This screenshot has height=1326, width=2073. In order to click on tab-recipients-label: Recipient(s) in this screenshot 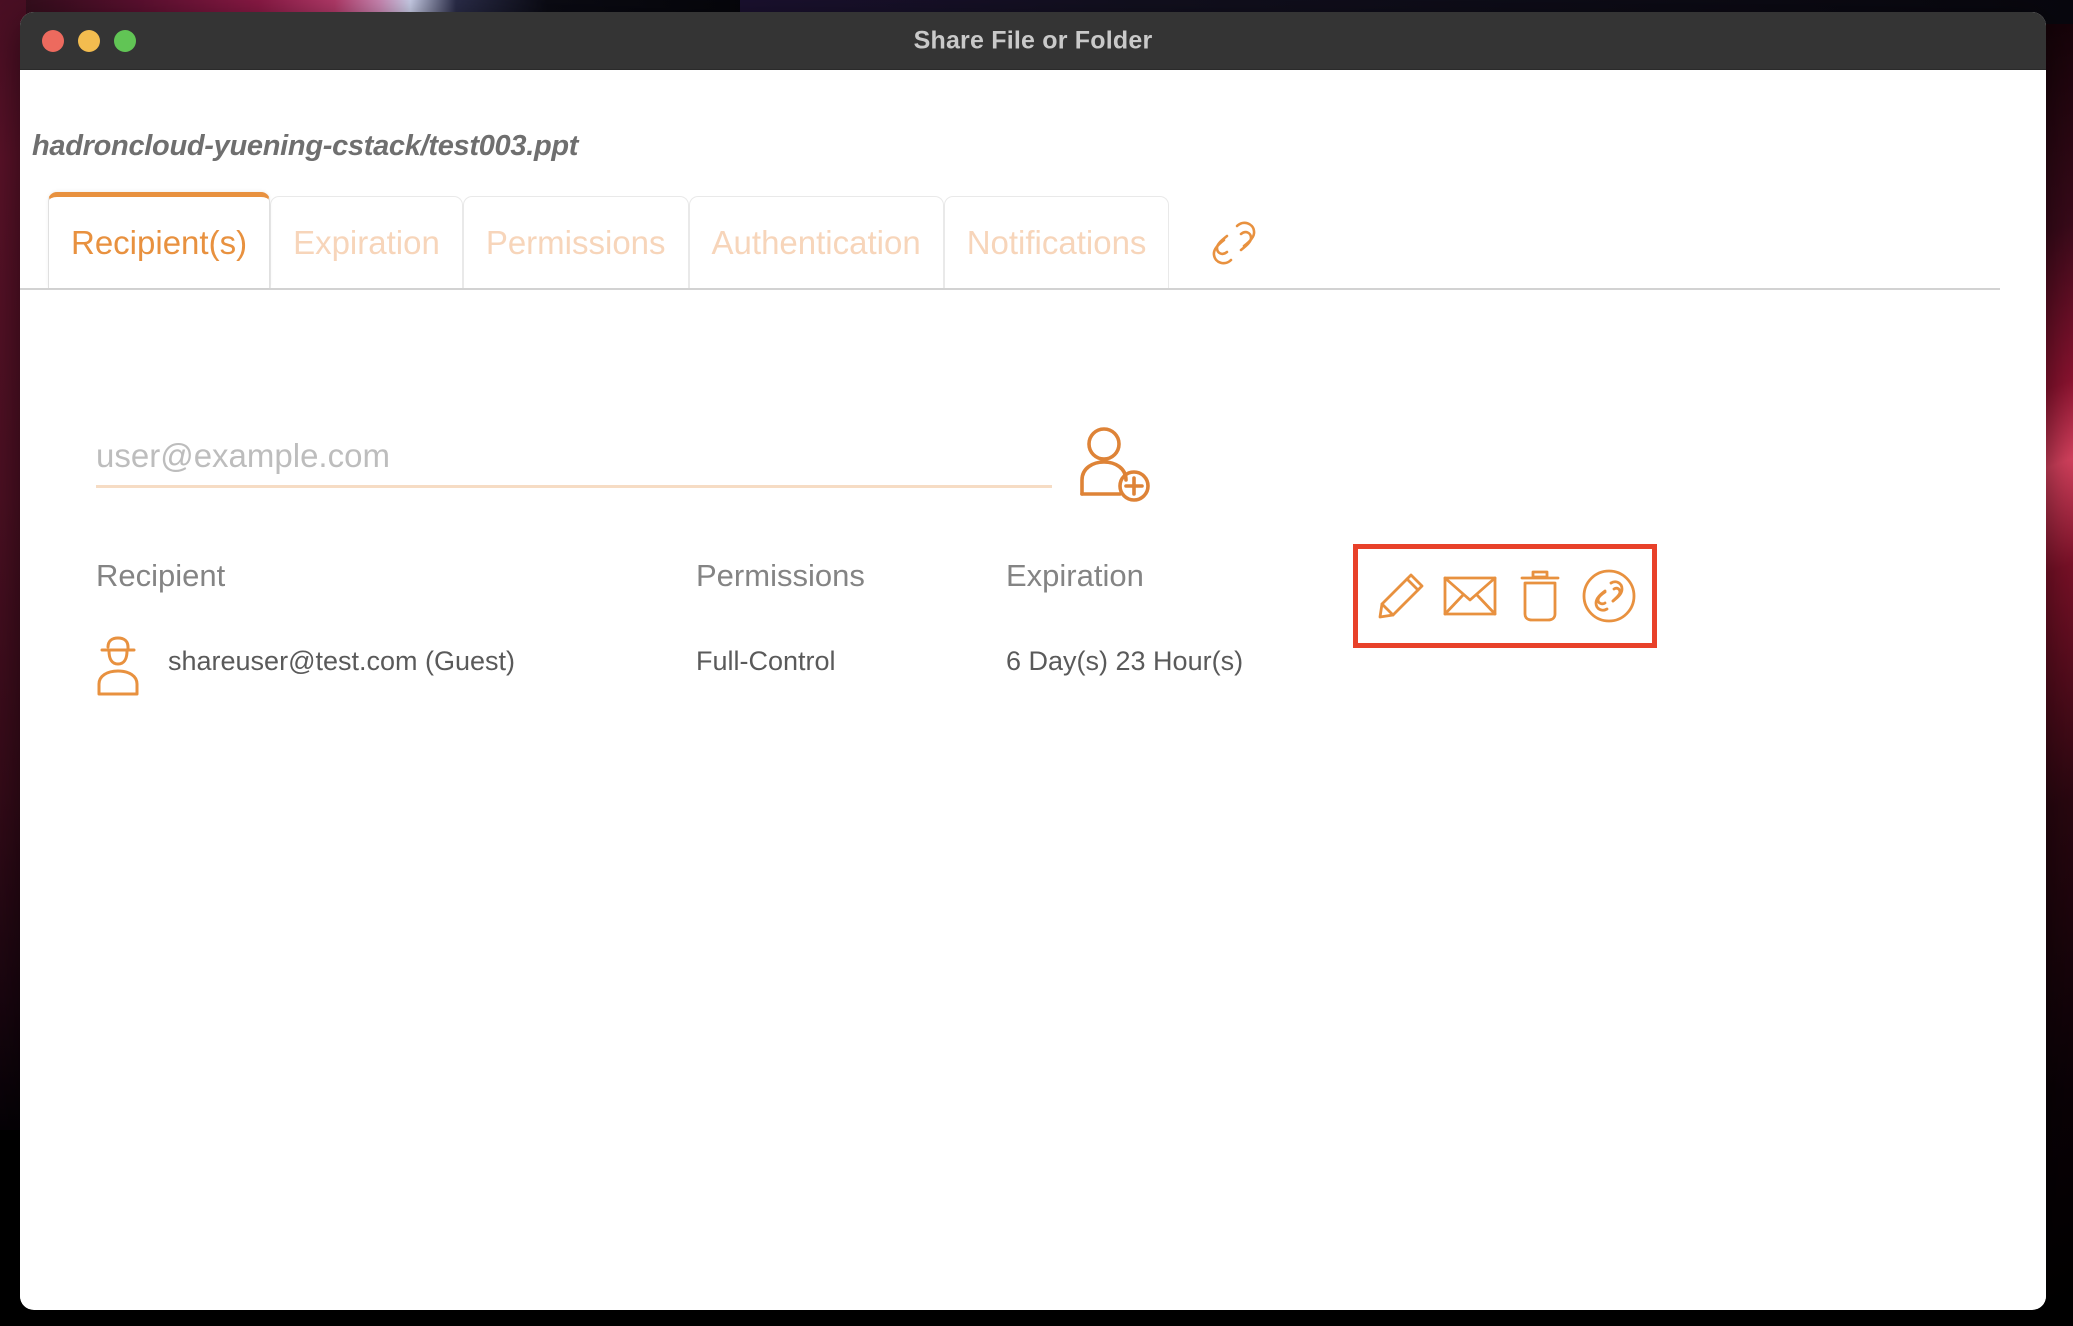, I will do `click(159, 242)`.